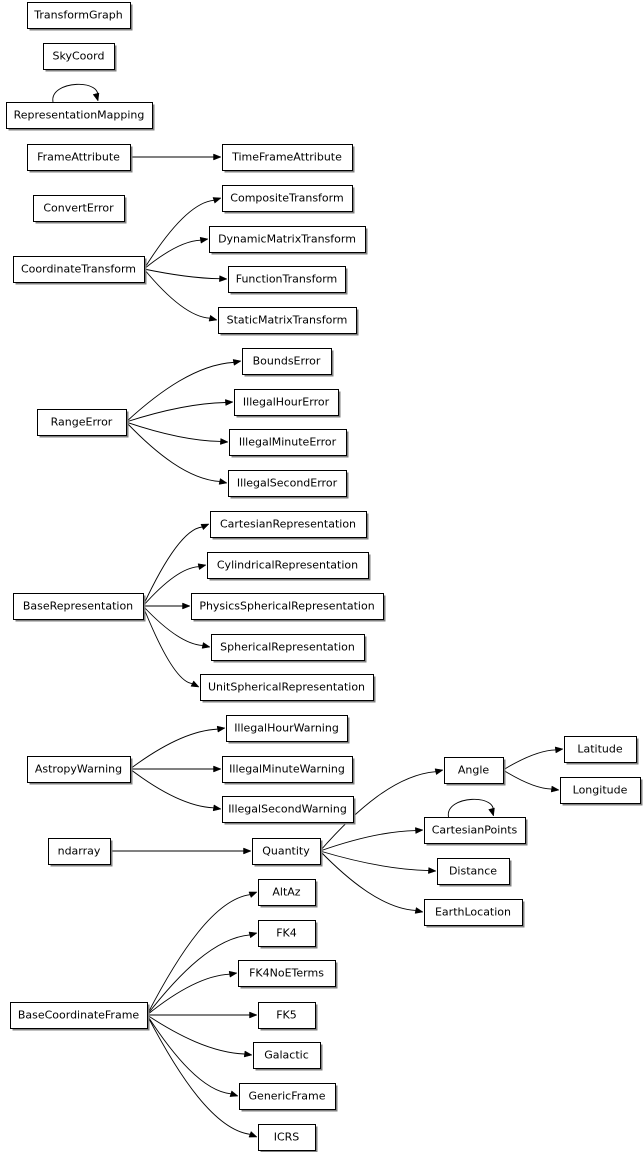  What do you see at coordinates (475, 771) in the screenshot?
I see `class-node-Angle: Angle` at bounding box center [475, 771].